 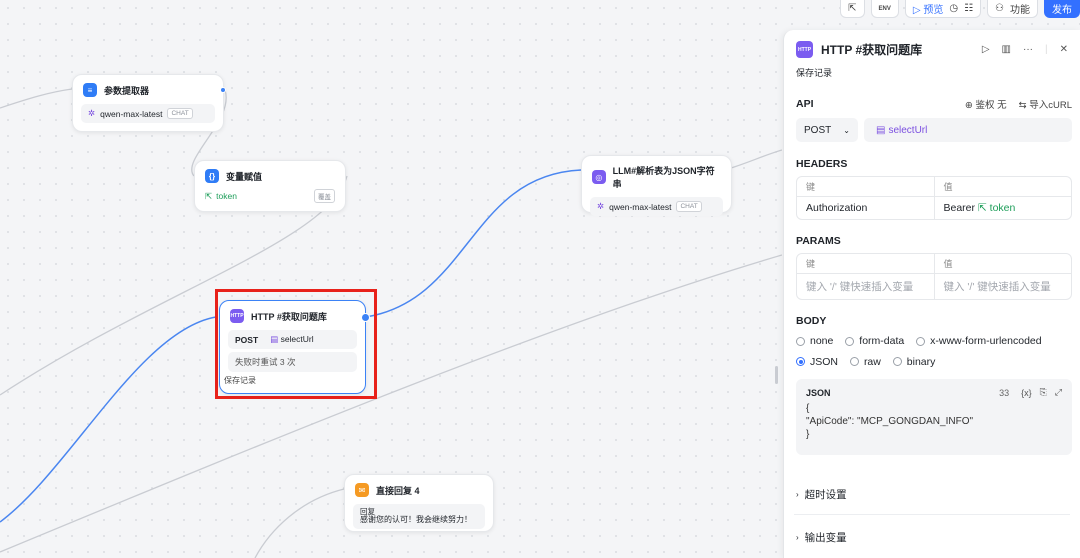 What do you see at coordinates (226, 196) in the screenshot?
I see `variable-name: token` at bounding box center [226, 196].